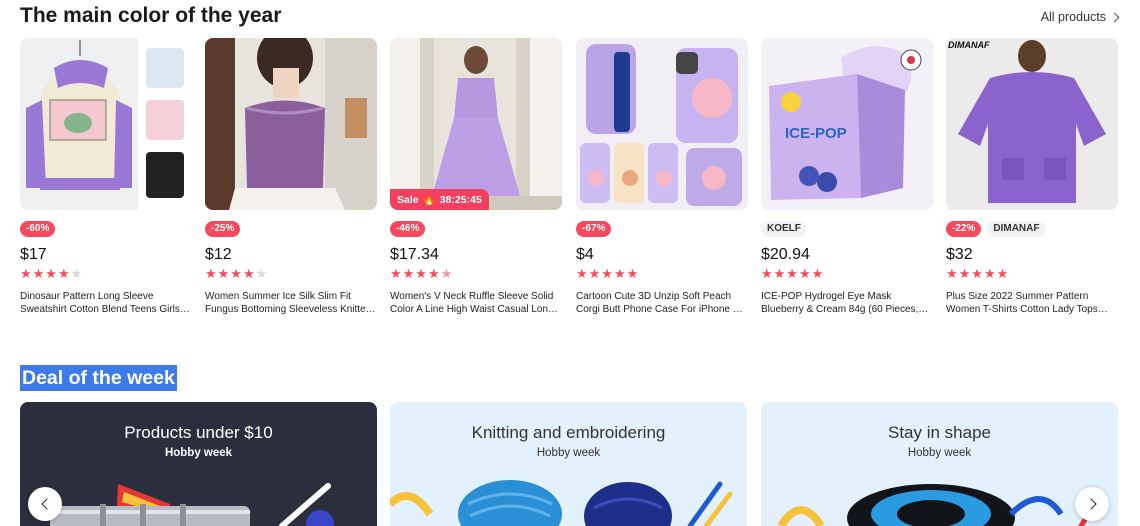 This screenshot has width=1140, height=526. What do you see at coordinates (33, 254) in the screenshot?
I see `product-price: $17` at bounding box center [33, 254].